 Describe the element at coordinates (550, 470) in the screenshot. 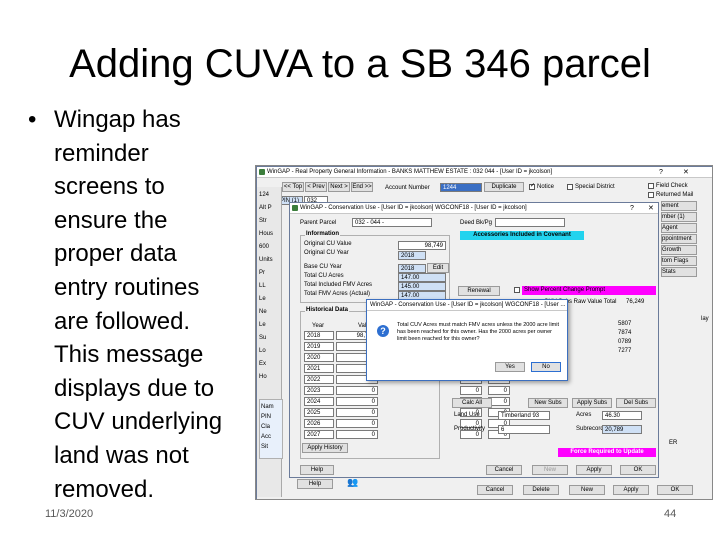

I see `cuv-new-button: New` at that location.